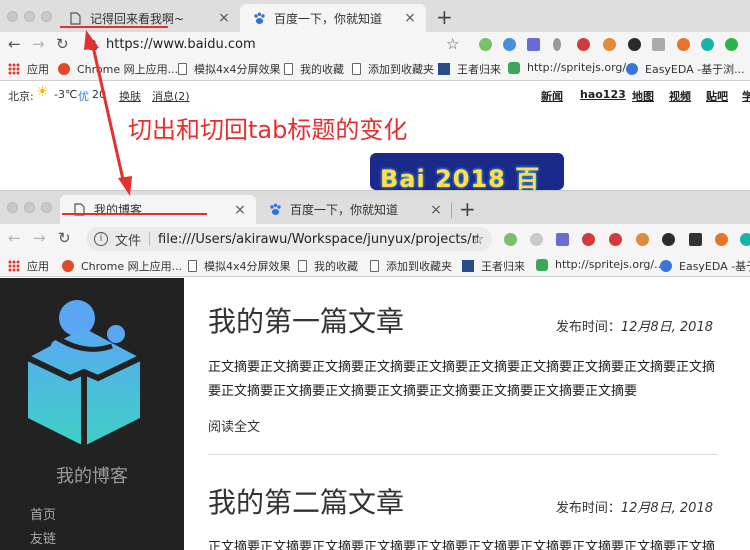 The width and height of the screenshot is (750, 550). What do you see at coordinates (542, 264) in the screenshot?
I see `sprite-icon` at bounding box center [542, 264].